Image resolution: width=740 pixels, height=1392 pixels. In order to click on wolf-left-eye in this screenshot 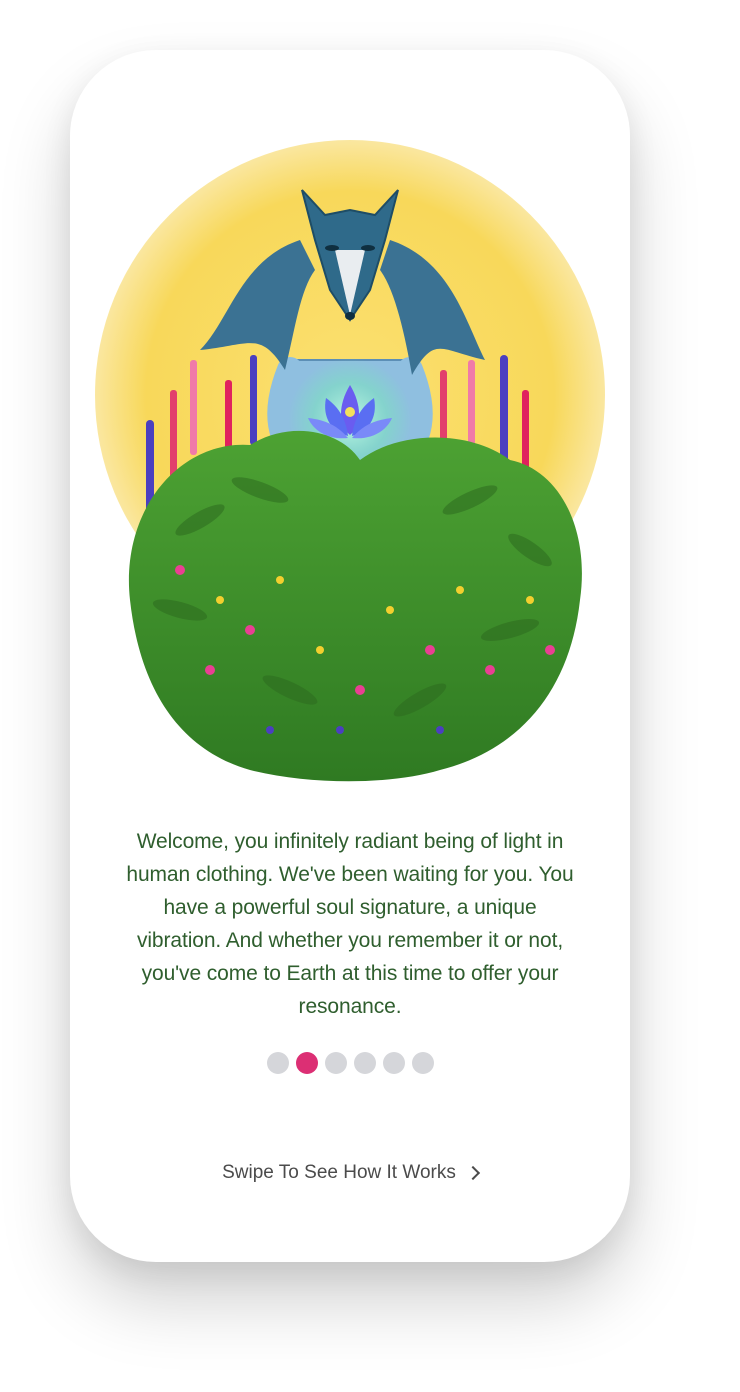, I will do `click(332, 248)`.